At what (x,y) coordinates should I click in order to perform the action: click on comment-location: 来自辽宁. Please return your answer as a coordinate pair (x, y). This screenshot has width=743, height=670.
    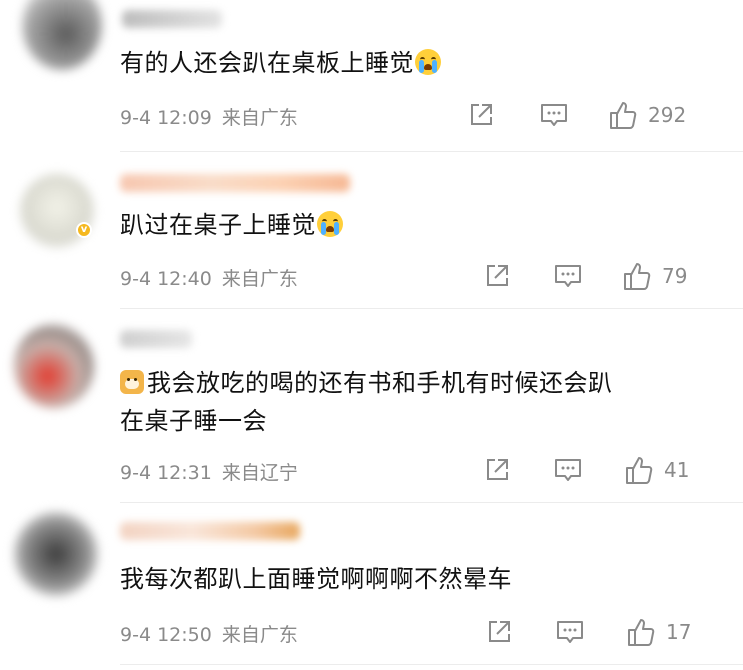
    Looking at the image, I should click on (259, 473).